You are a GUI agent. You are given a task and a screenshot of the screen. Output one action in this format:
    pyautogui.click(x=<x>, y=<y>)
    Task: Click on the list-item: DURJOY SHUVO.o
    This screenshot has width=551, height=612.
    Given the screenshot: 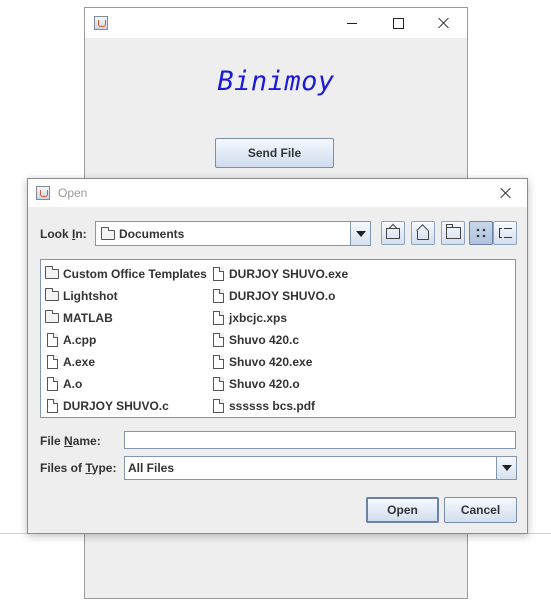 What is the action you would take?
    pyautogui.click(x=278, y=296)
    